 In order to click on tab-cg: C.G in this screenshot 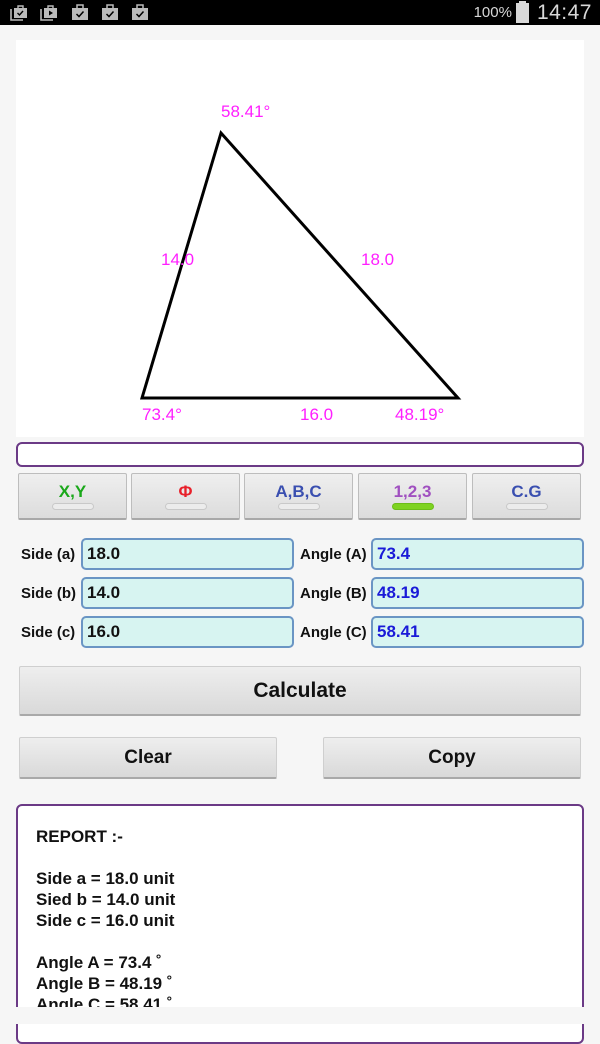, I will do `click(526, 496)`.